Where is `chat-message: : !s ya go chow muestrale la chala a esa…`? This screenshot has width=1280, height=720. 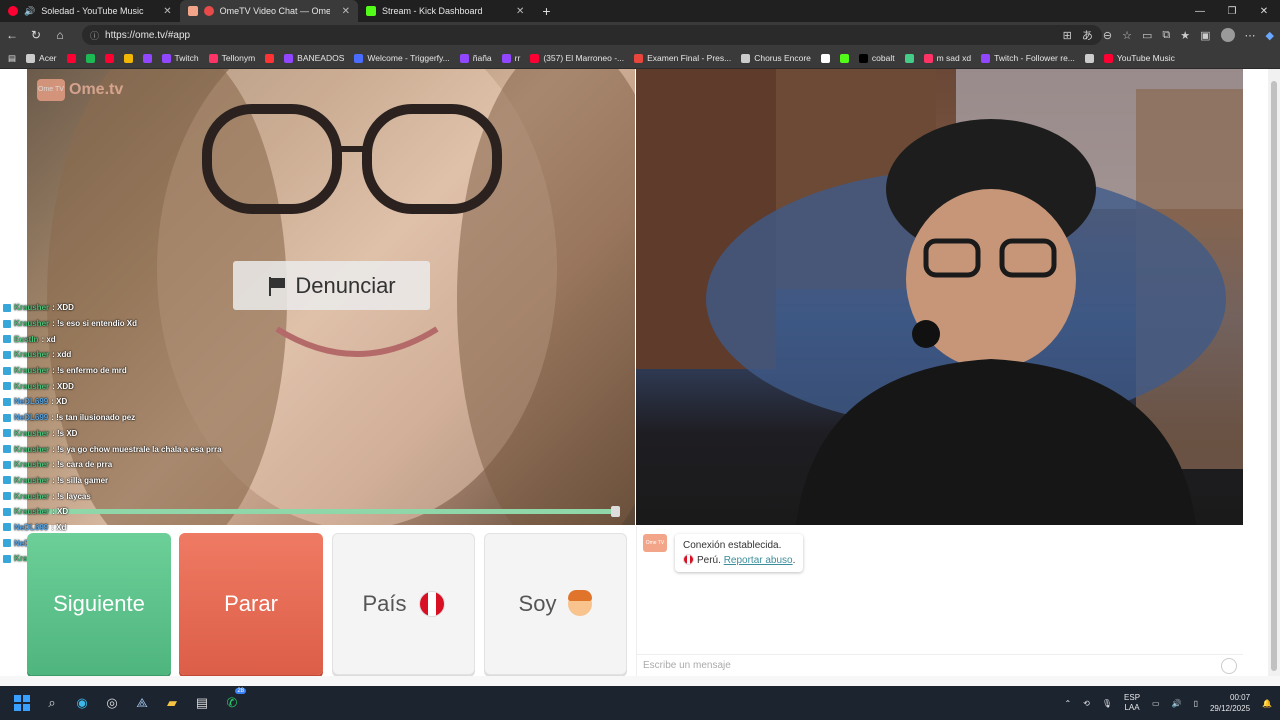 chat-message: : !s ya go chow muestrale la chala a esa… is located at coordinates (137, 449).